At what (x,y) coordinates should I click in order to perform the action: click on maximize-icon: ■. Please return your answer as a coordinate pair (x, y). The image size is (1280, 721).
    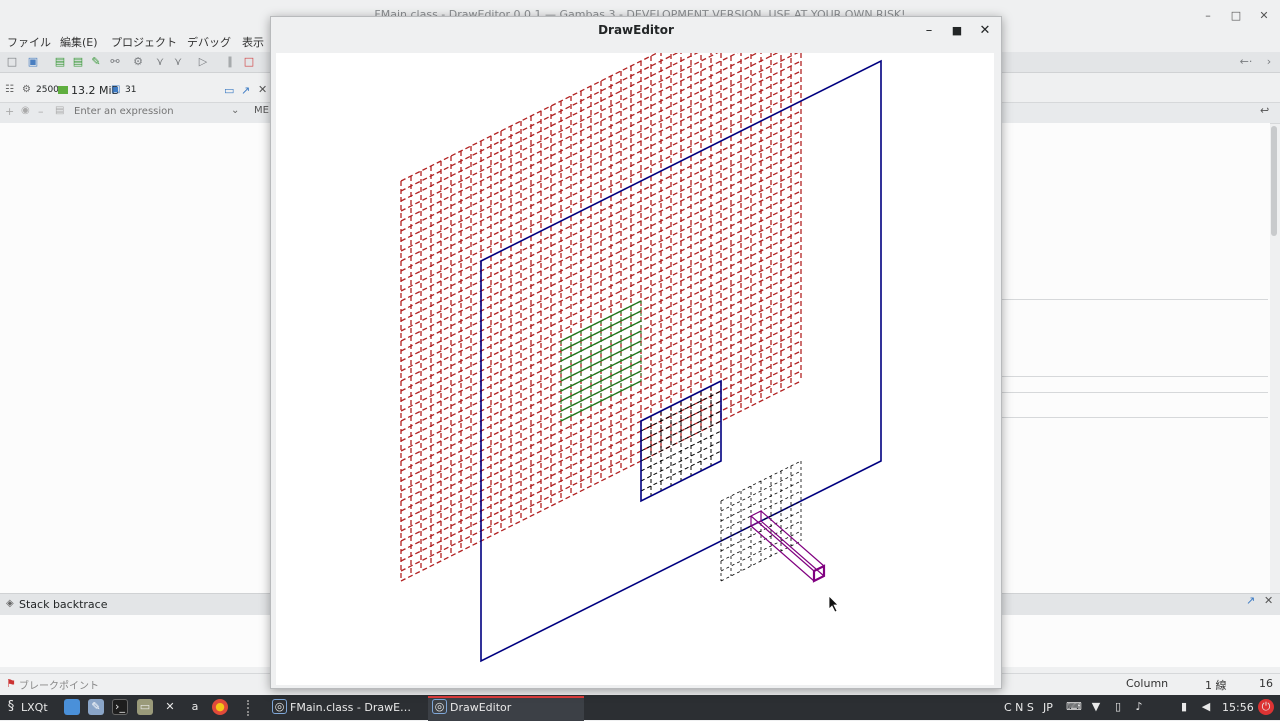
    Looking at the image, I should click on (957, 31).